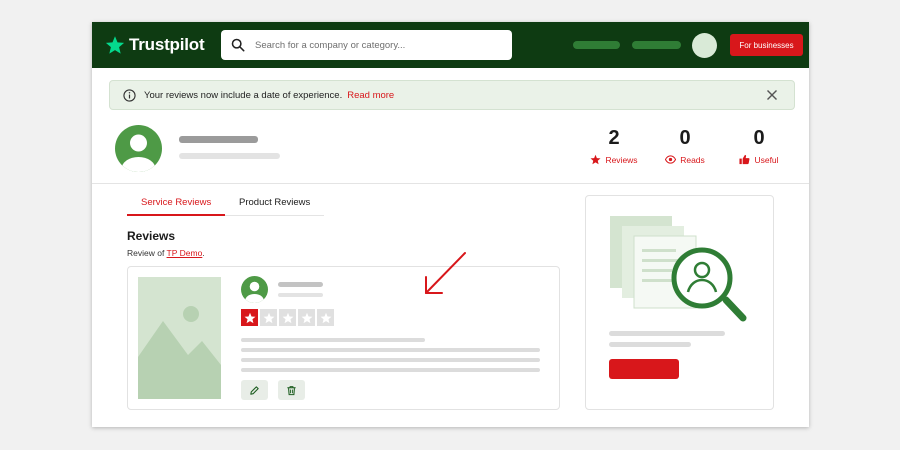 This screenshot has width=900, height=450. I want to click on for-businesses-button: For businesses, so click(766, 45).